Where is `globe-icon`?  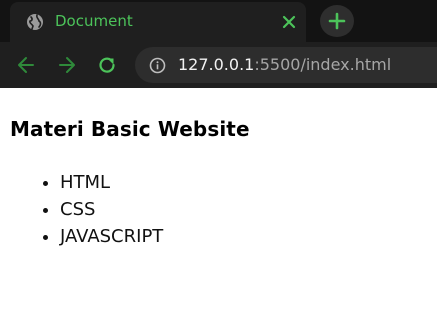
globe-icon is located at coordinates (35, 22).